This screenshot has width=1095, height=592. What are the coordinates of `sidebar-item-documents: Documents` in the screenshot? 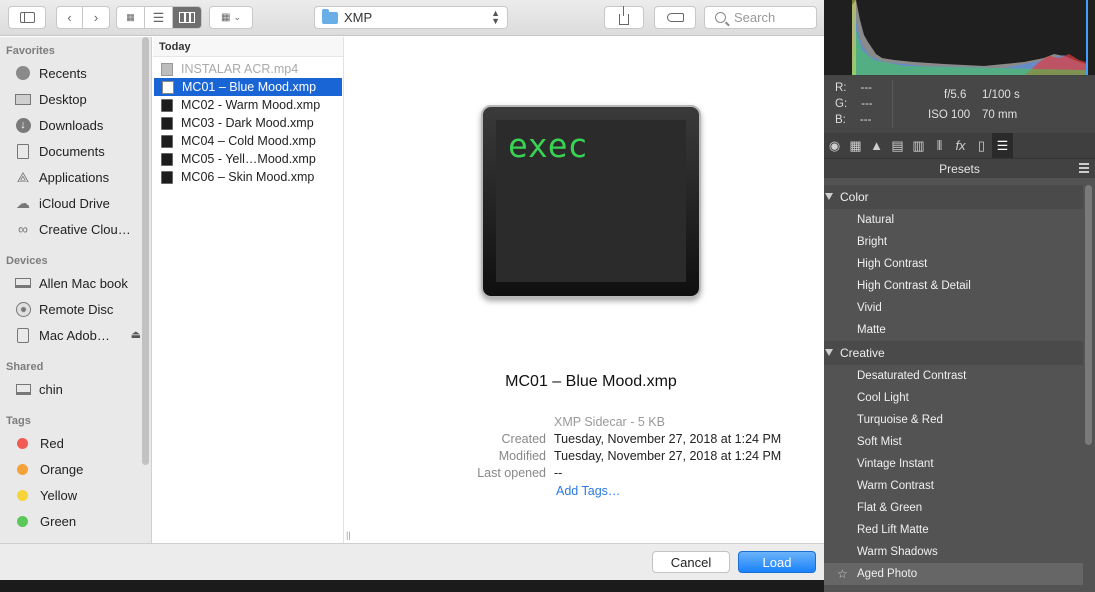 It's located at (79, 151).